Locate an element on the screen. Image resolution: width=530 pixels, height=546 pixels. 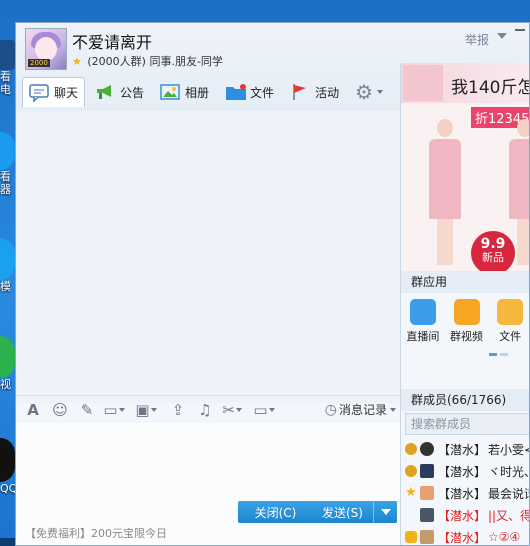
report-link: 举报 is located at coordinates (477, 39).